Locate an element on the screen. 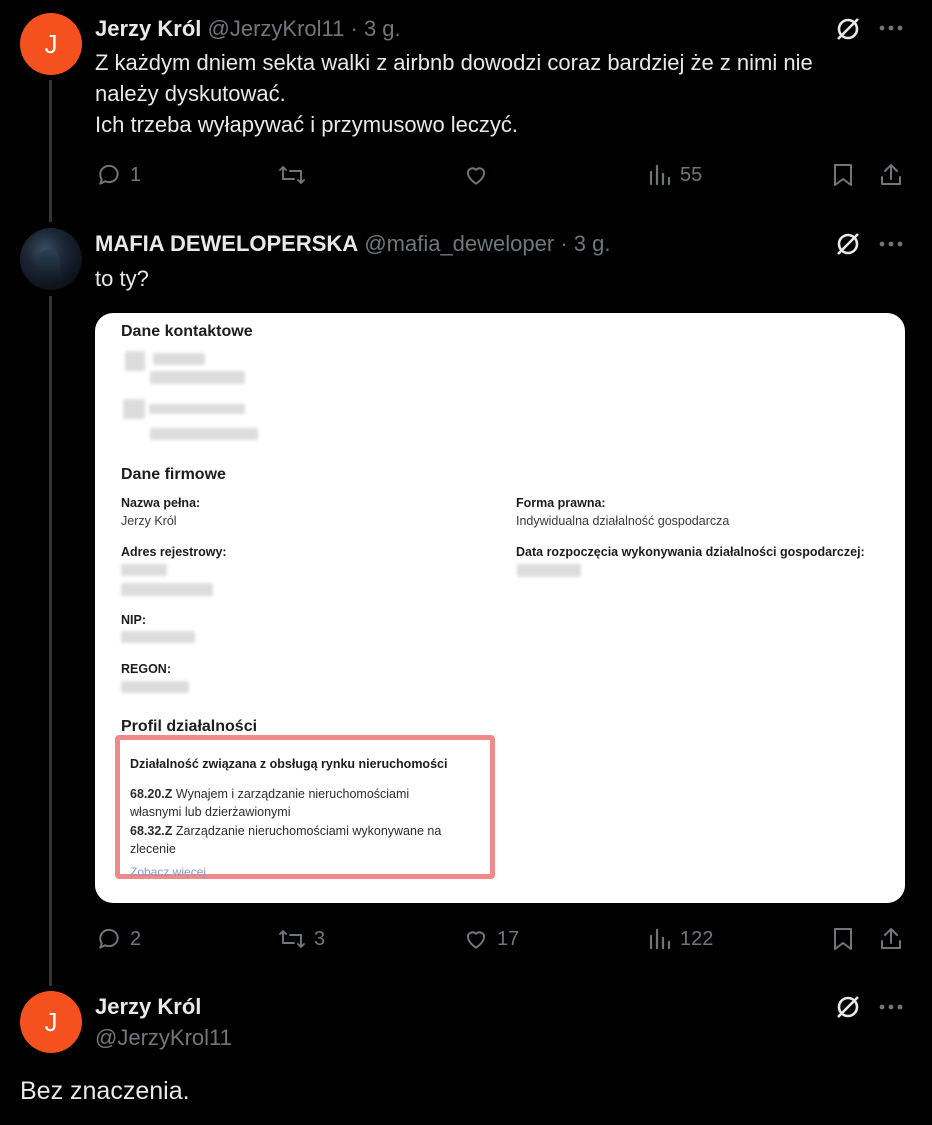 This screenshot has height=1125, width=932. address-label: Adres rejestrowy: is located at coordinates (174, 552).